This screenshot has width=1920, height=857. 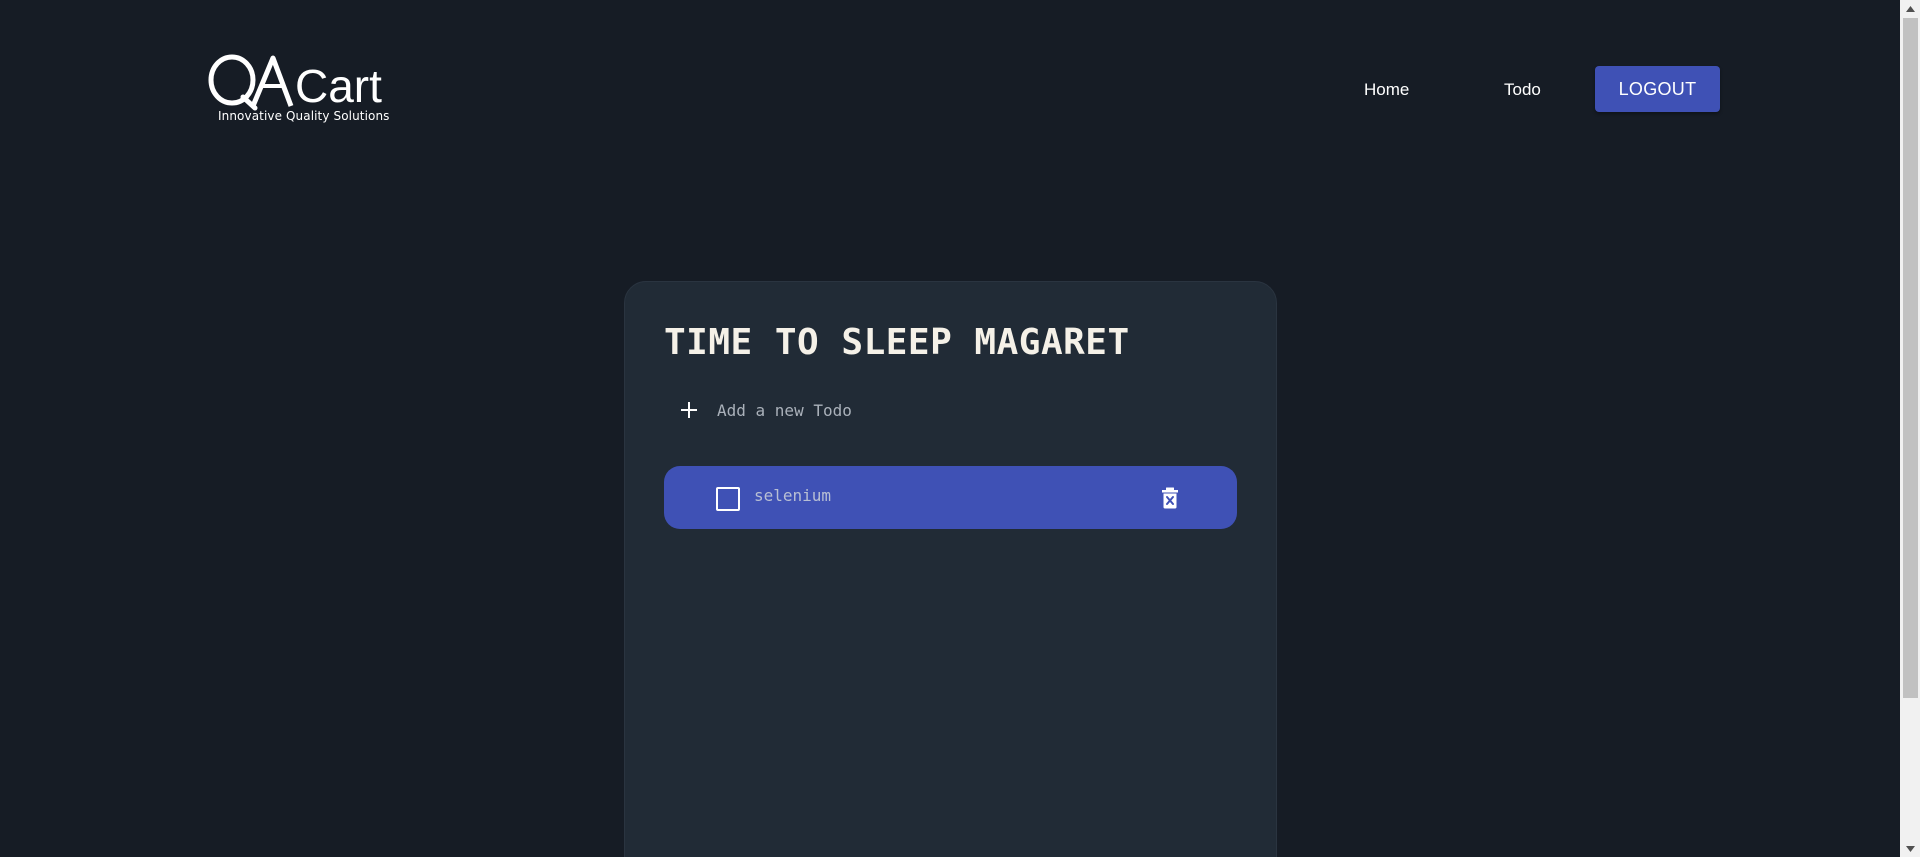 What do you see at coordinates (1910, 848) in the screenshot?
I see `scroll-down-arrow-icon` at bounding box center [1910, 848].